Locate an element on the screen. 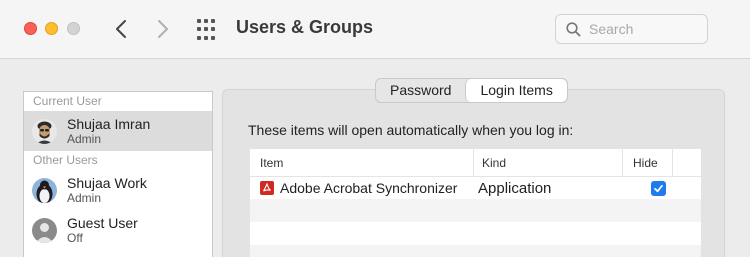  item-cell: Adobe Acrobat Synchronizer is located at coordinates (362, 188).